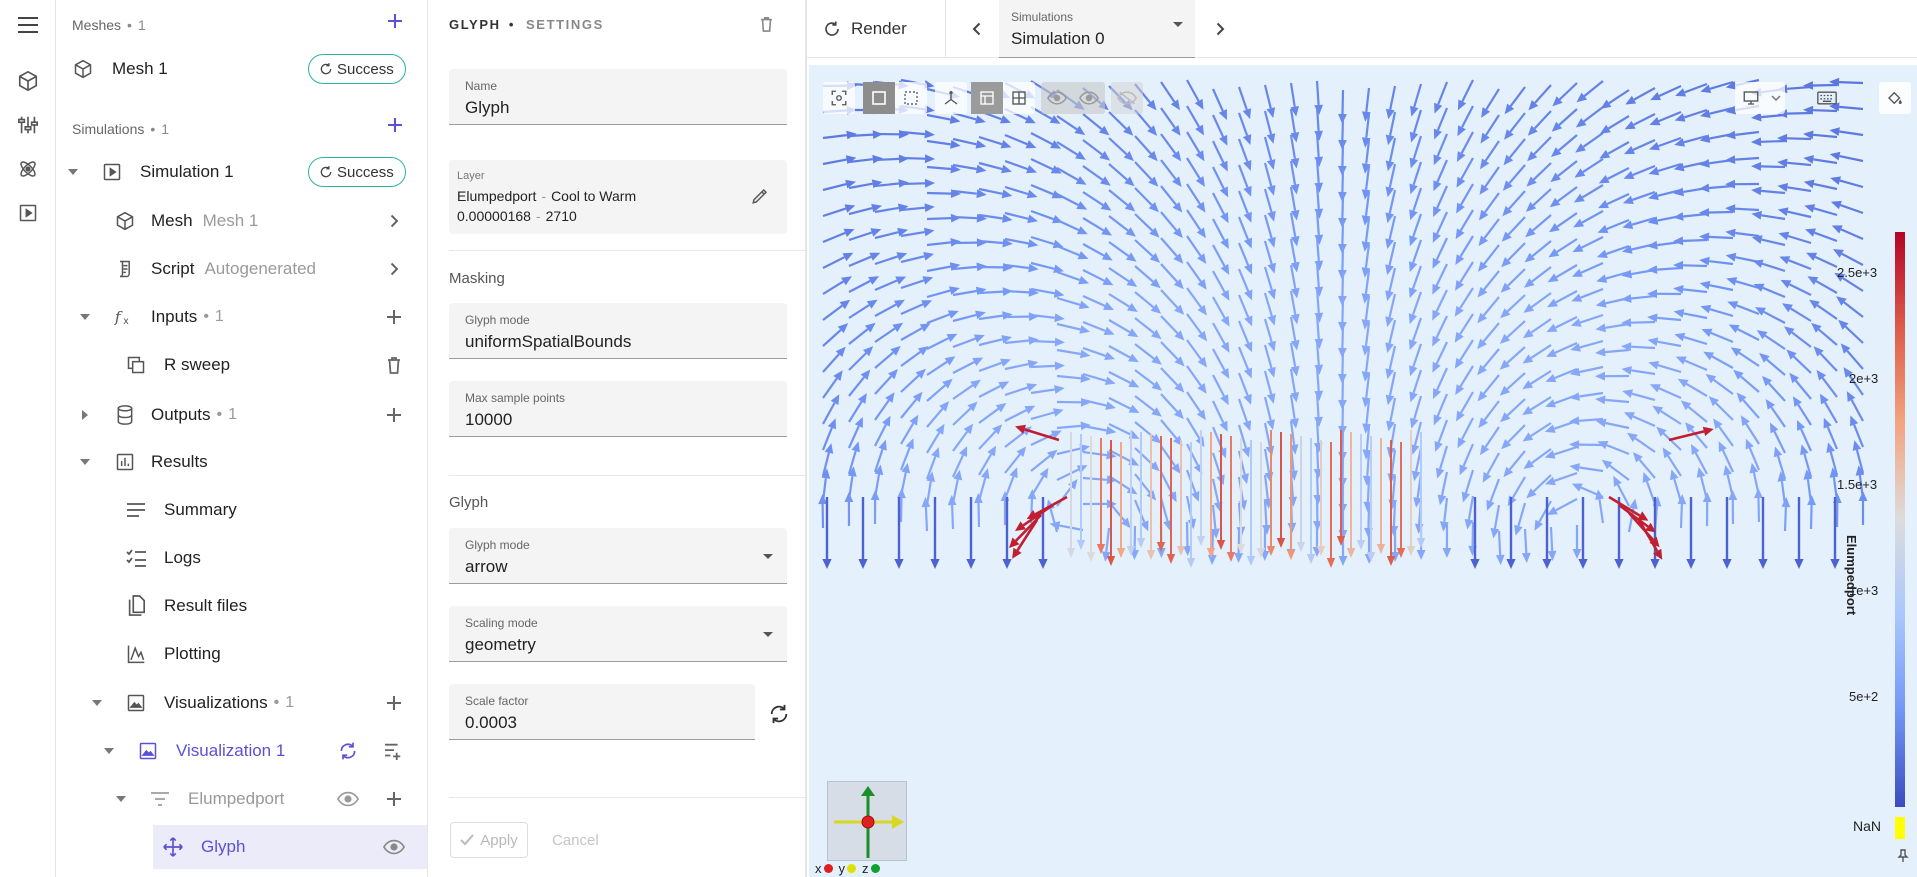 This screenshot has height=877, width=1917. I want to click on simulations-count: 1, so click(165, 129).